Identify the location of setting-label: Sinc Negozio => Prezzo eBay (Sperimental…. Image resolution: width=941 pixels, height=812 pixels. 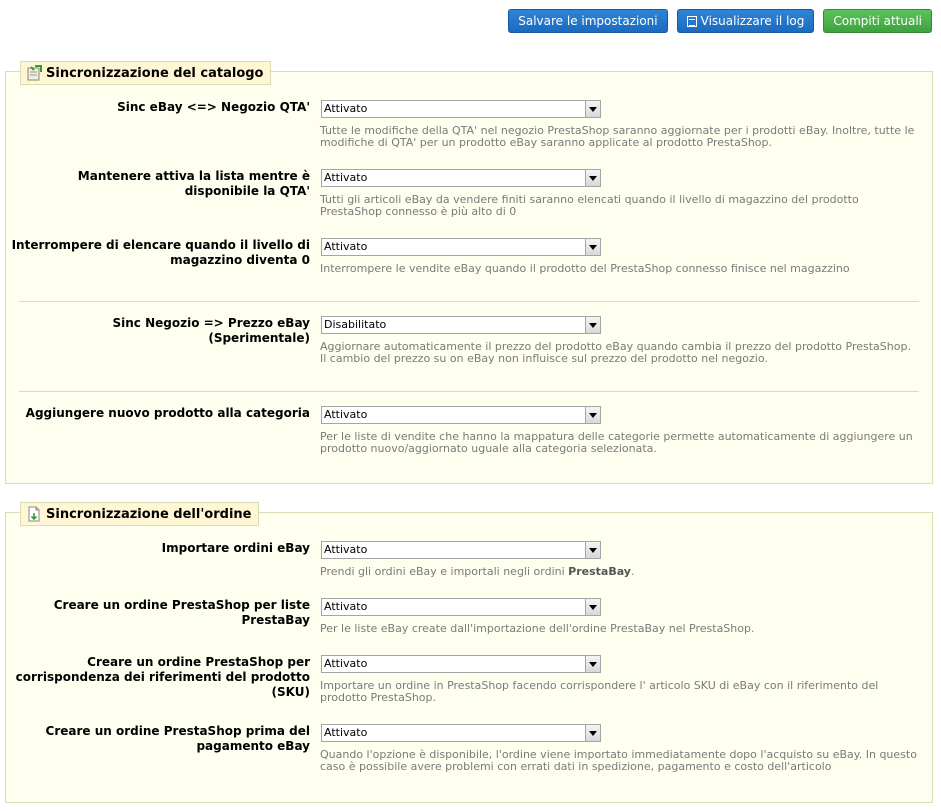
(211, 330).